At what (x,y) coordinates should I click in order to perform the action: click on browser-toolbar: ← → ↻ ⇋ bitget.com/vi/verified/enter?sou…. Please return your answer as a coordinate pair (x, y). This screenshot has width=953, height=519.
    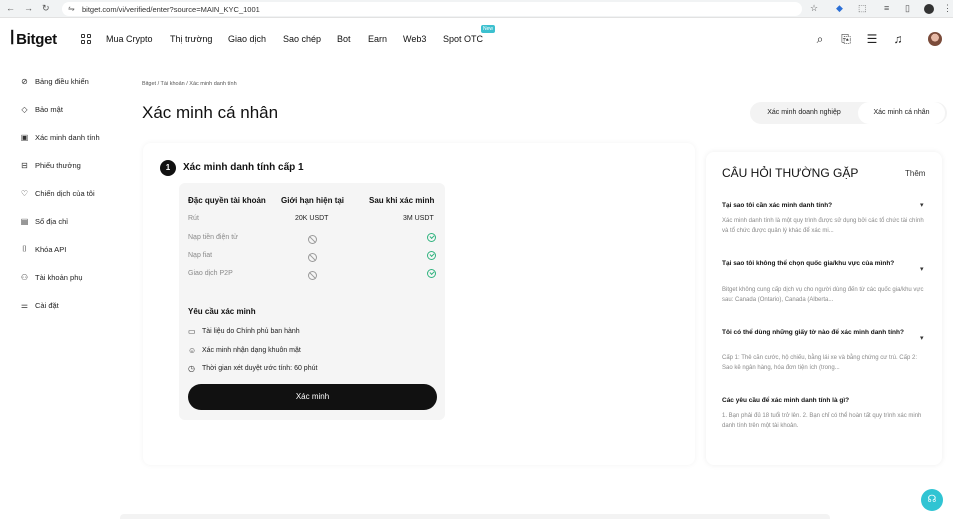
    Looking at the image, I should click on (476, 9).